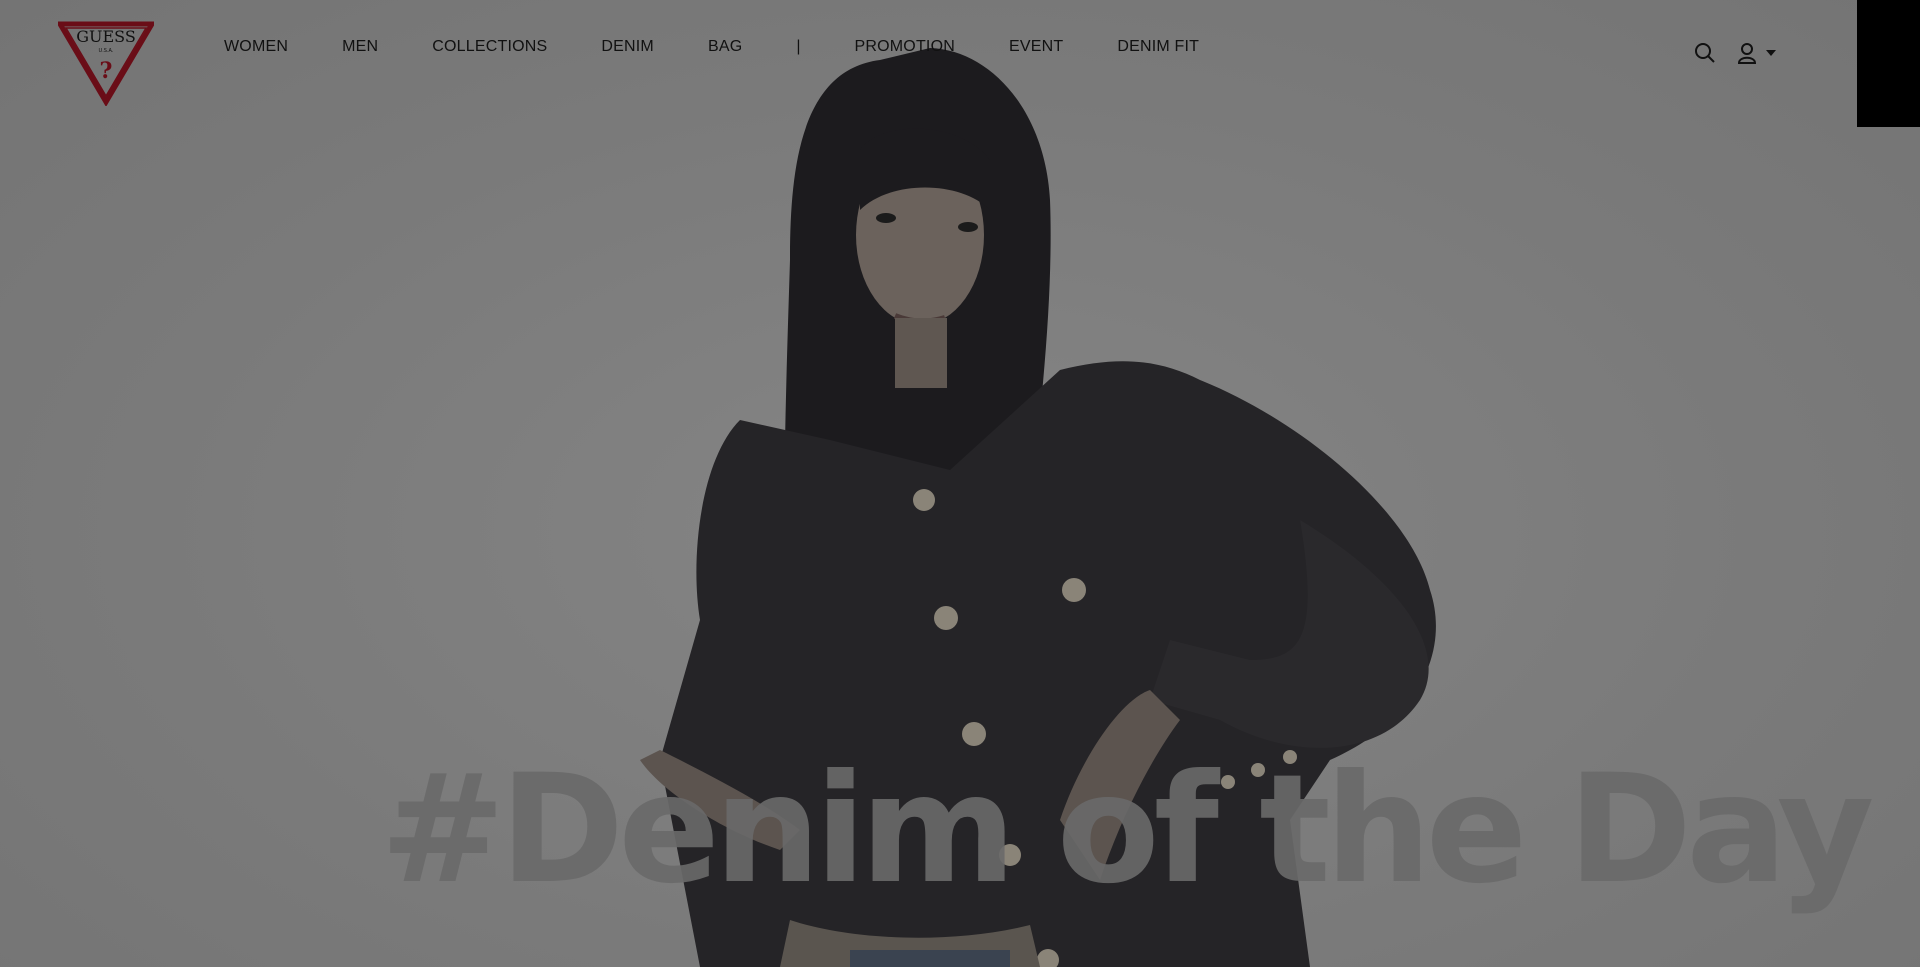  I want to click on guess-logo: GUESS U.S.A. ?, so click(106, 63).